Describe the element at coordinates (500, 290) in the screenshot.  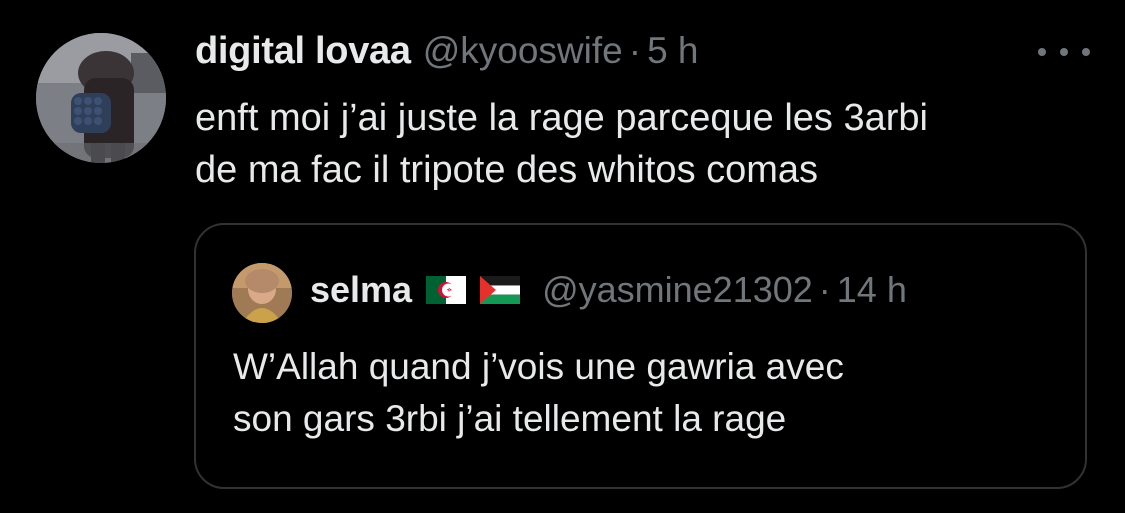
I see `palestine-flag-icon` at that location.